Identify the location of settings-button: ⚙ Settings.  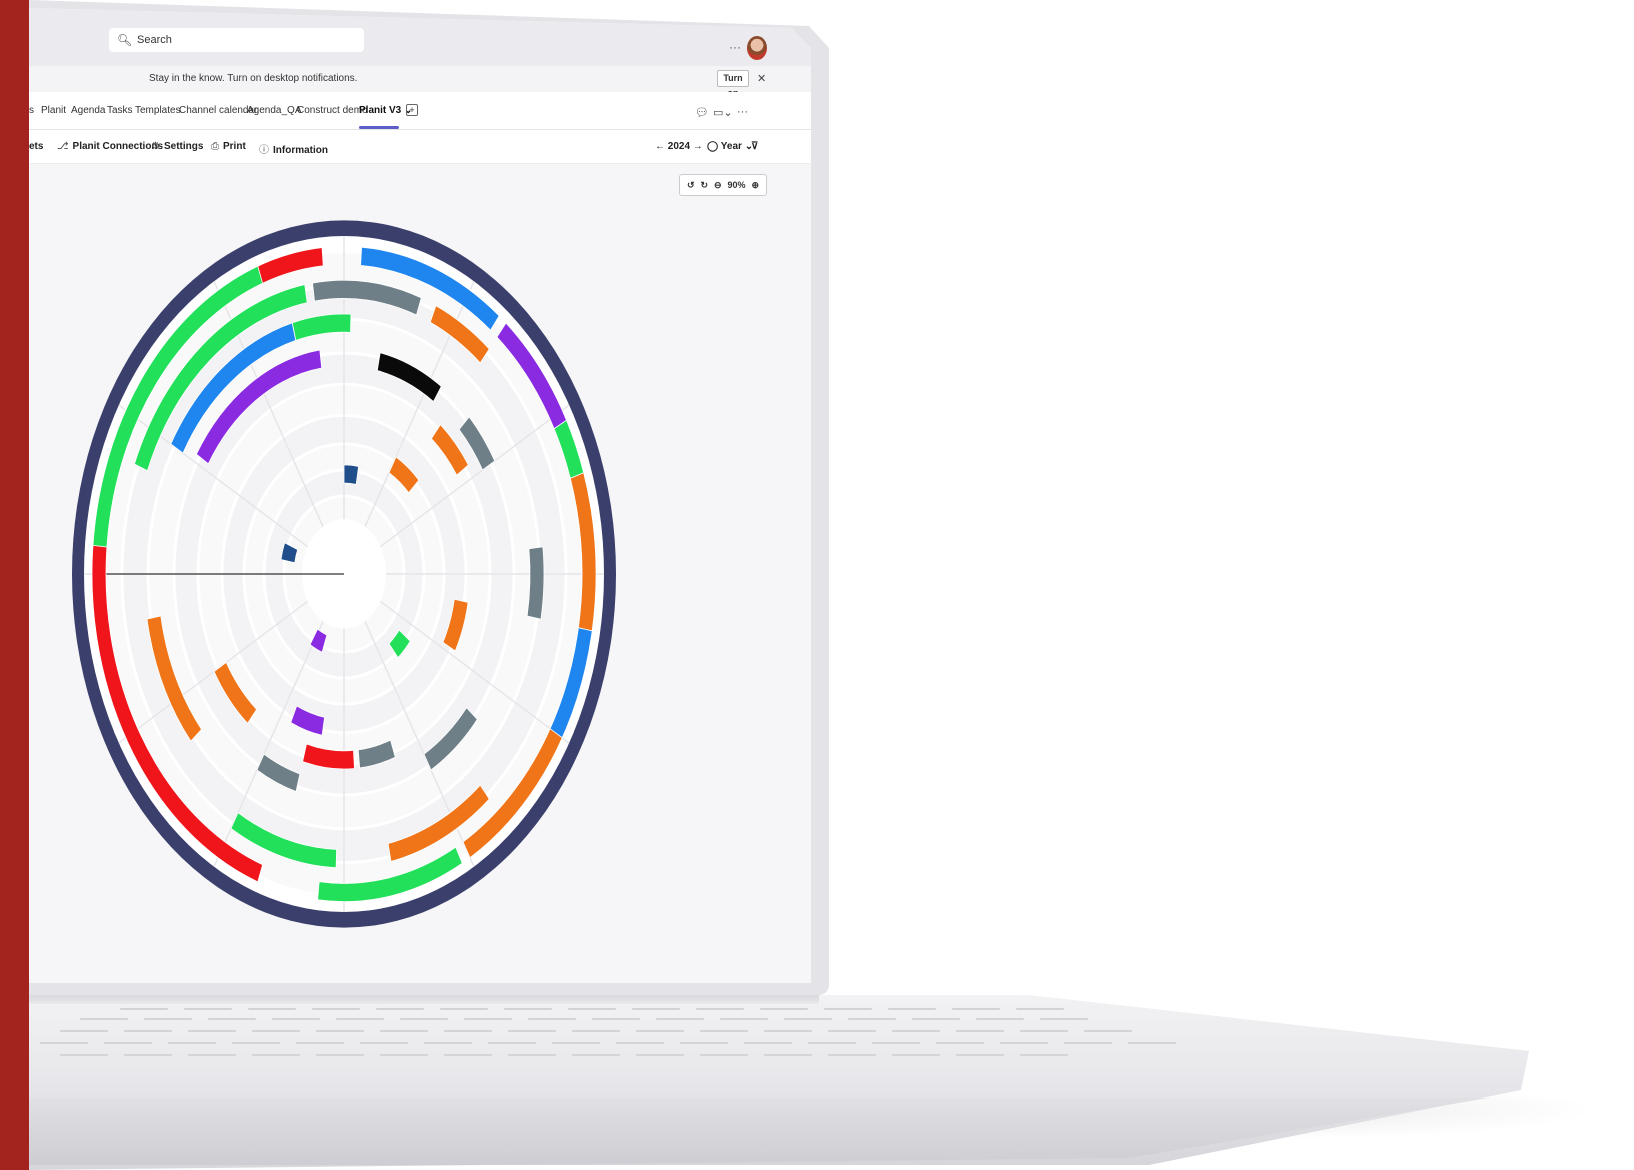
(177, 146).